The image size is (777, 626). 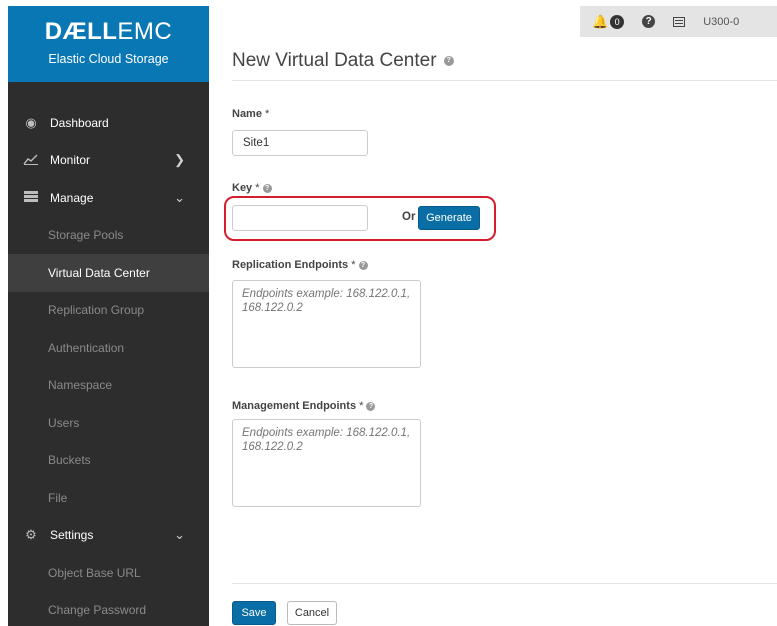 What do you see at coordinates (290, 265) in the screenshot?
I see `replication-label-text: Replication Endpoints` at bounding box center [290, 265].